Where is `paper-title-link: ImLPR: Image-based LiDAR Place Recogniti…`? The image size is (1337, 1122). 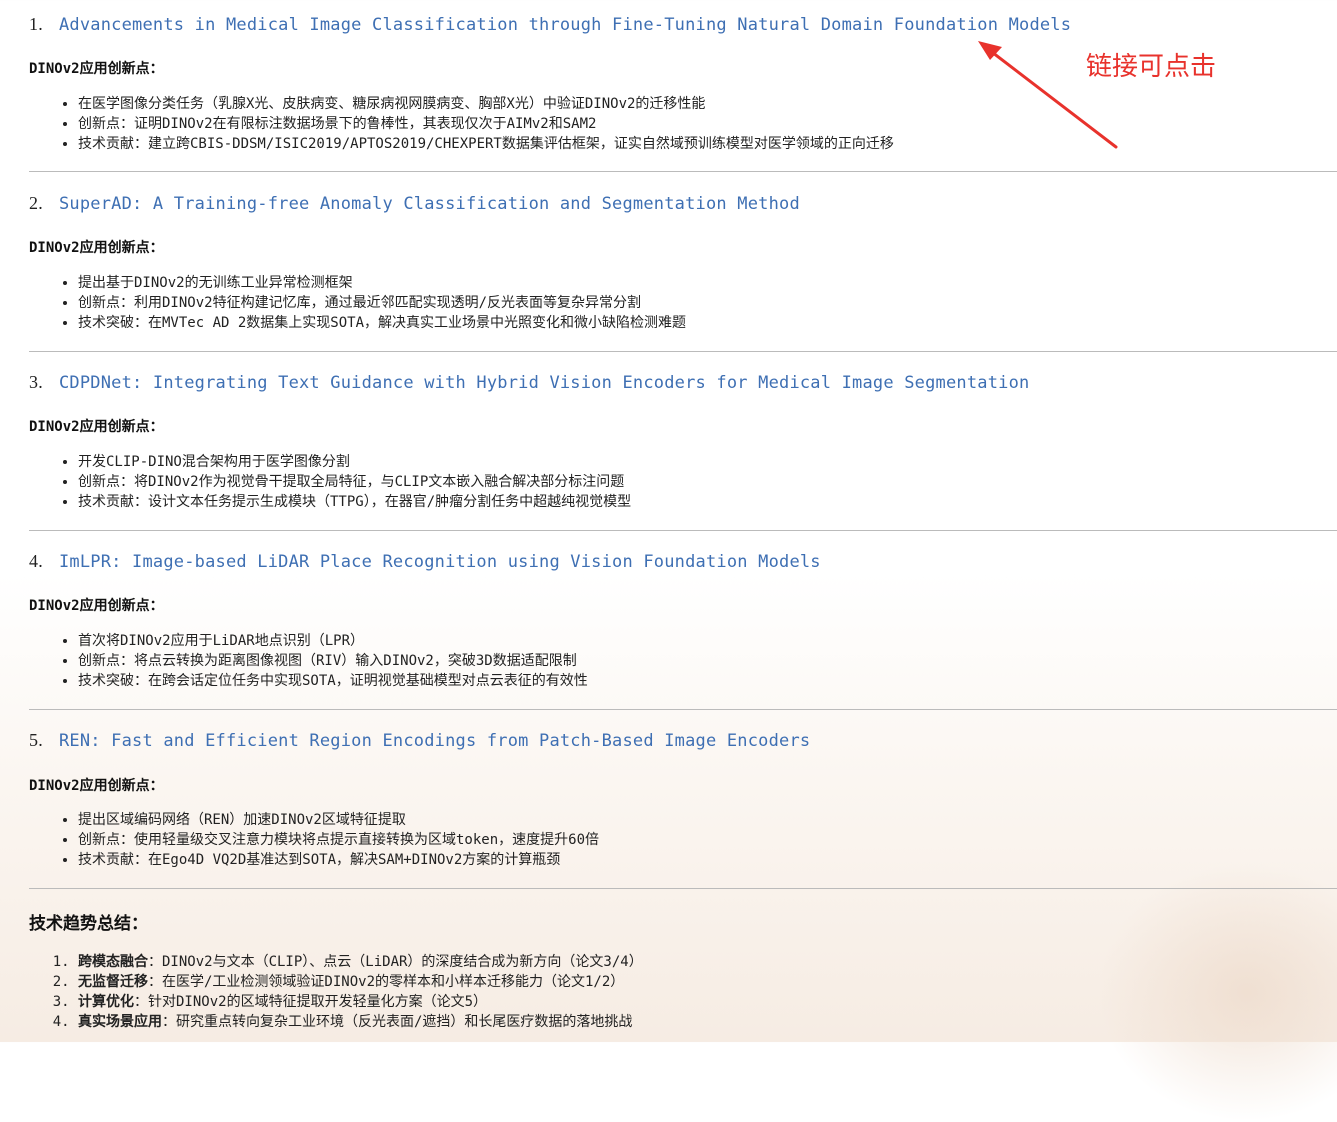
paper-title-link: ImLPR: Image-based LiDAR Place Recogniti… is located at coordinates (440, 562).